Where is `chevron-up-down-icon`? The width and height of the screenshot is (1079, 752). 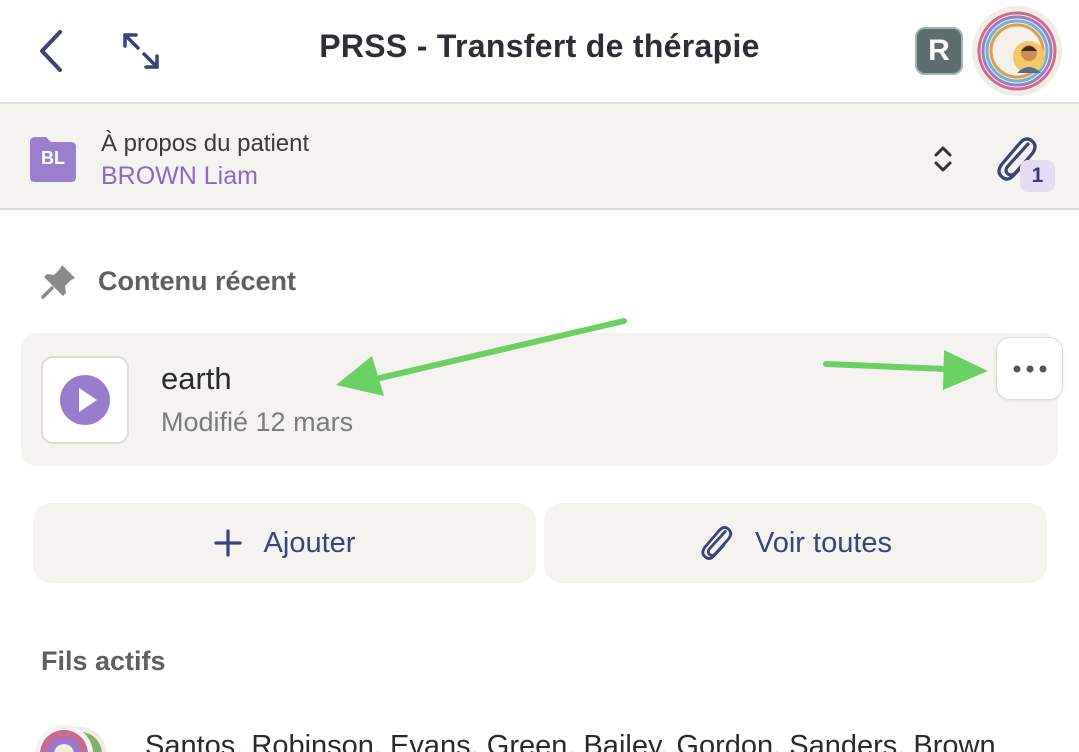 chevron-up-down-icon is located at coordinates (943, 159).